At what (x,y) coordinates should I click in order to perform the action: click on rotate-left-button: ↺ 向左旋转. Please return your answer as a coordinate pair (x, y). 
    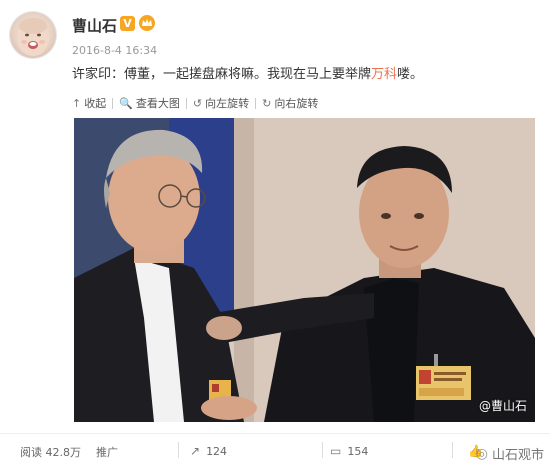
    Looking at the image, I should click on (221, 103).